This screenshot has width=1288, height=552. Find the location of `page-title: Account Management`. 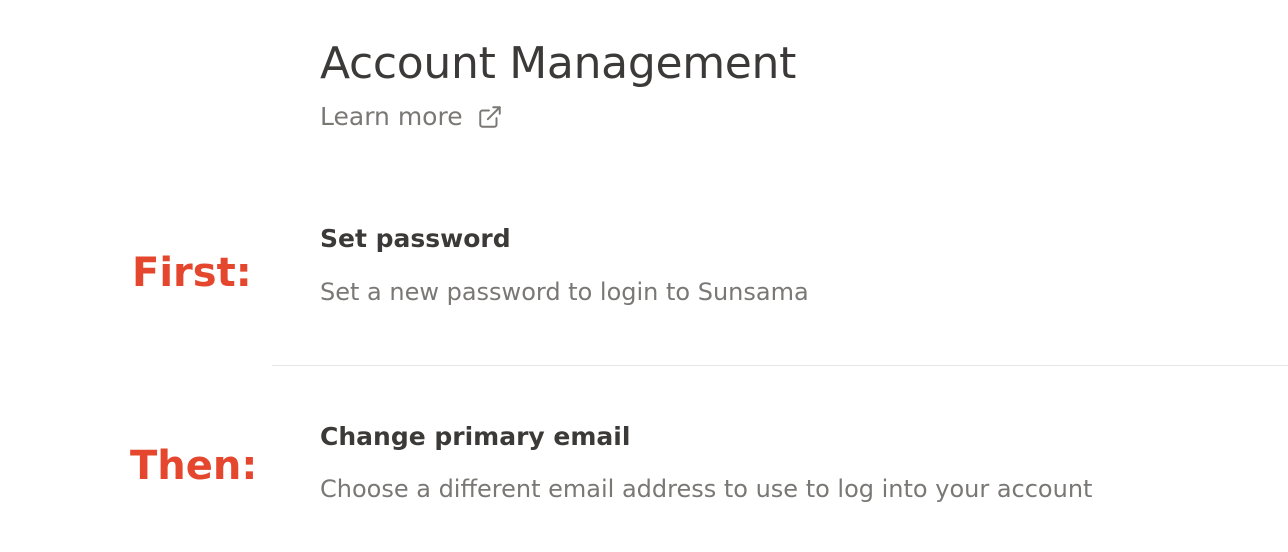

page-title: Account Management is located at coordinates (558, 63).